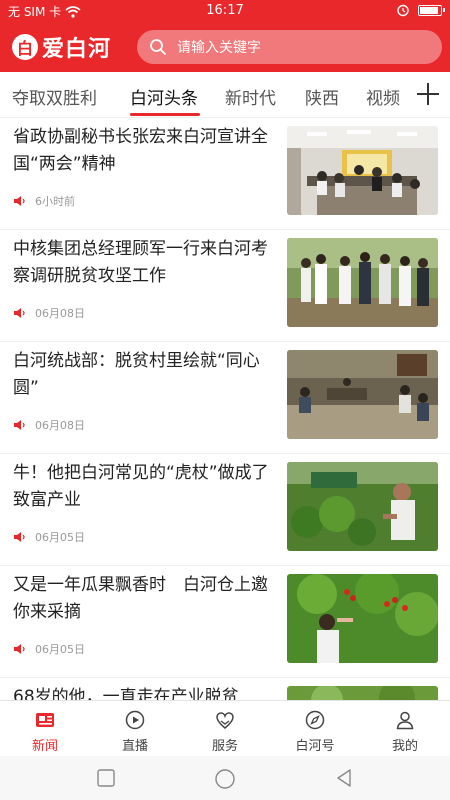 The image size is (450, 800). Describe the element at coordinates (45, 729) in the screenshot. I see `nav-news: 新闻` at that location.